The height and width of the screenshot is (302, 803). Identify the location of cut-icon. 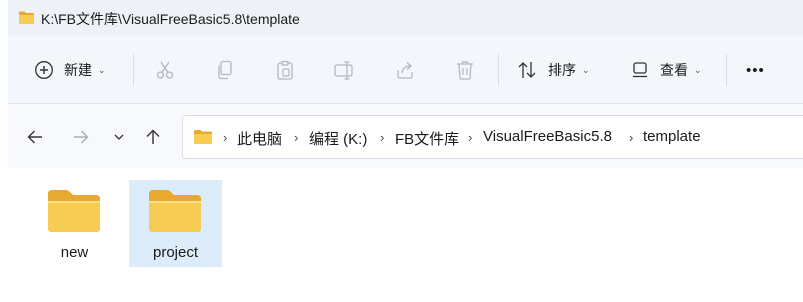
(165, 70).